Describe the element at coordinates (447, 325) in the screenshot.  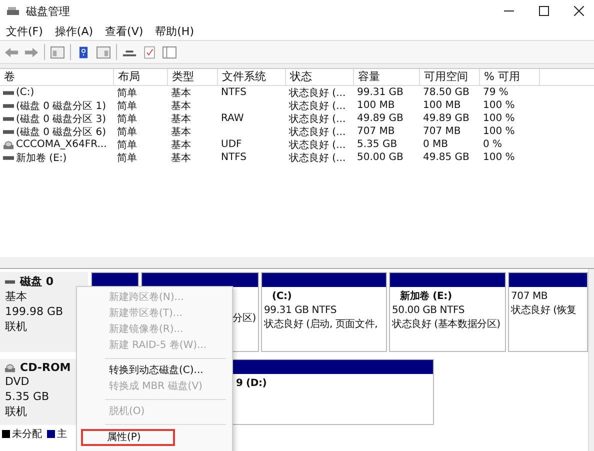
I see `partition-text: 状态良好 (基本数据分区)` at that location.